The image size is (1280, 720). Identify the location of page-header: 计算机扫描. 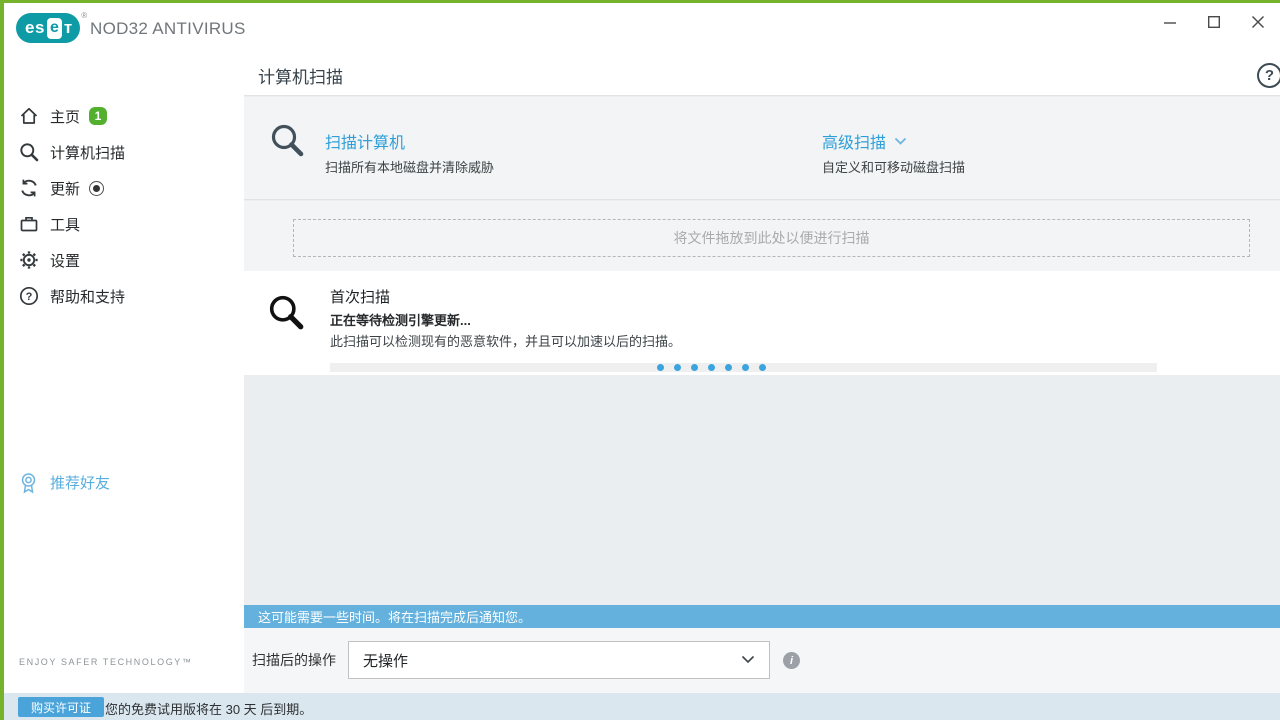
(762, 75).